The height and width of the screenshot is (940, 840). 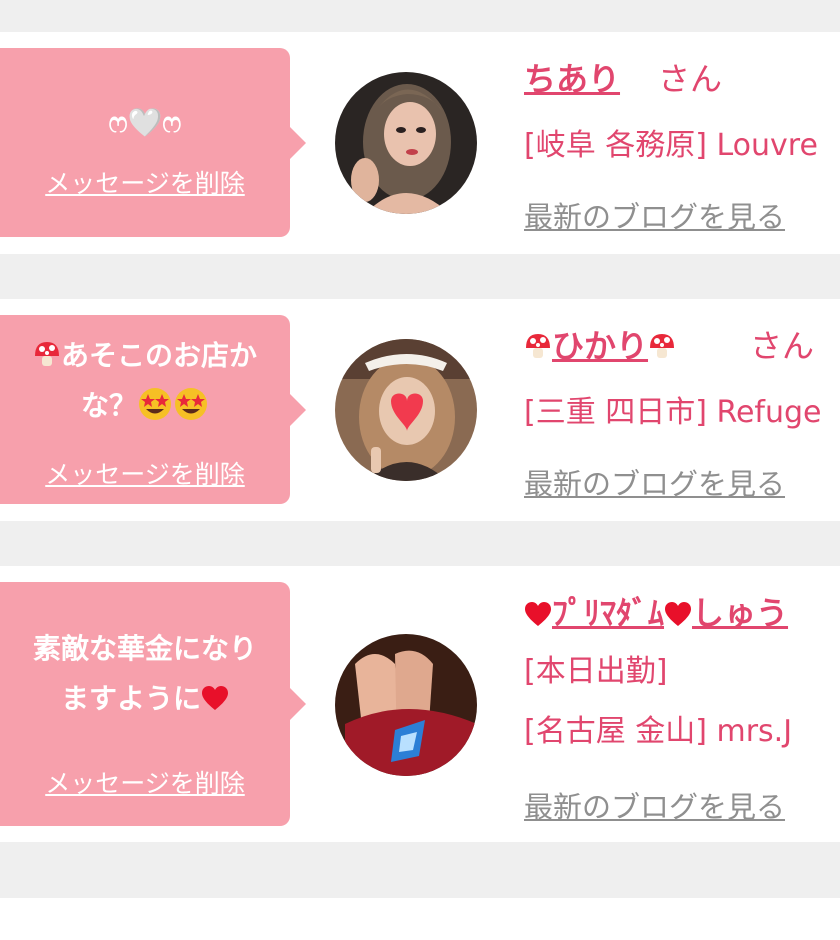 What do you see at coordinates (673, 412) in the screenshot?
I see `shop-info: [三重 四日市] Refuge` at bounding box center [673, 412].